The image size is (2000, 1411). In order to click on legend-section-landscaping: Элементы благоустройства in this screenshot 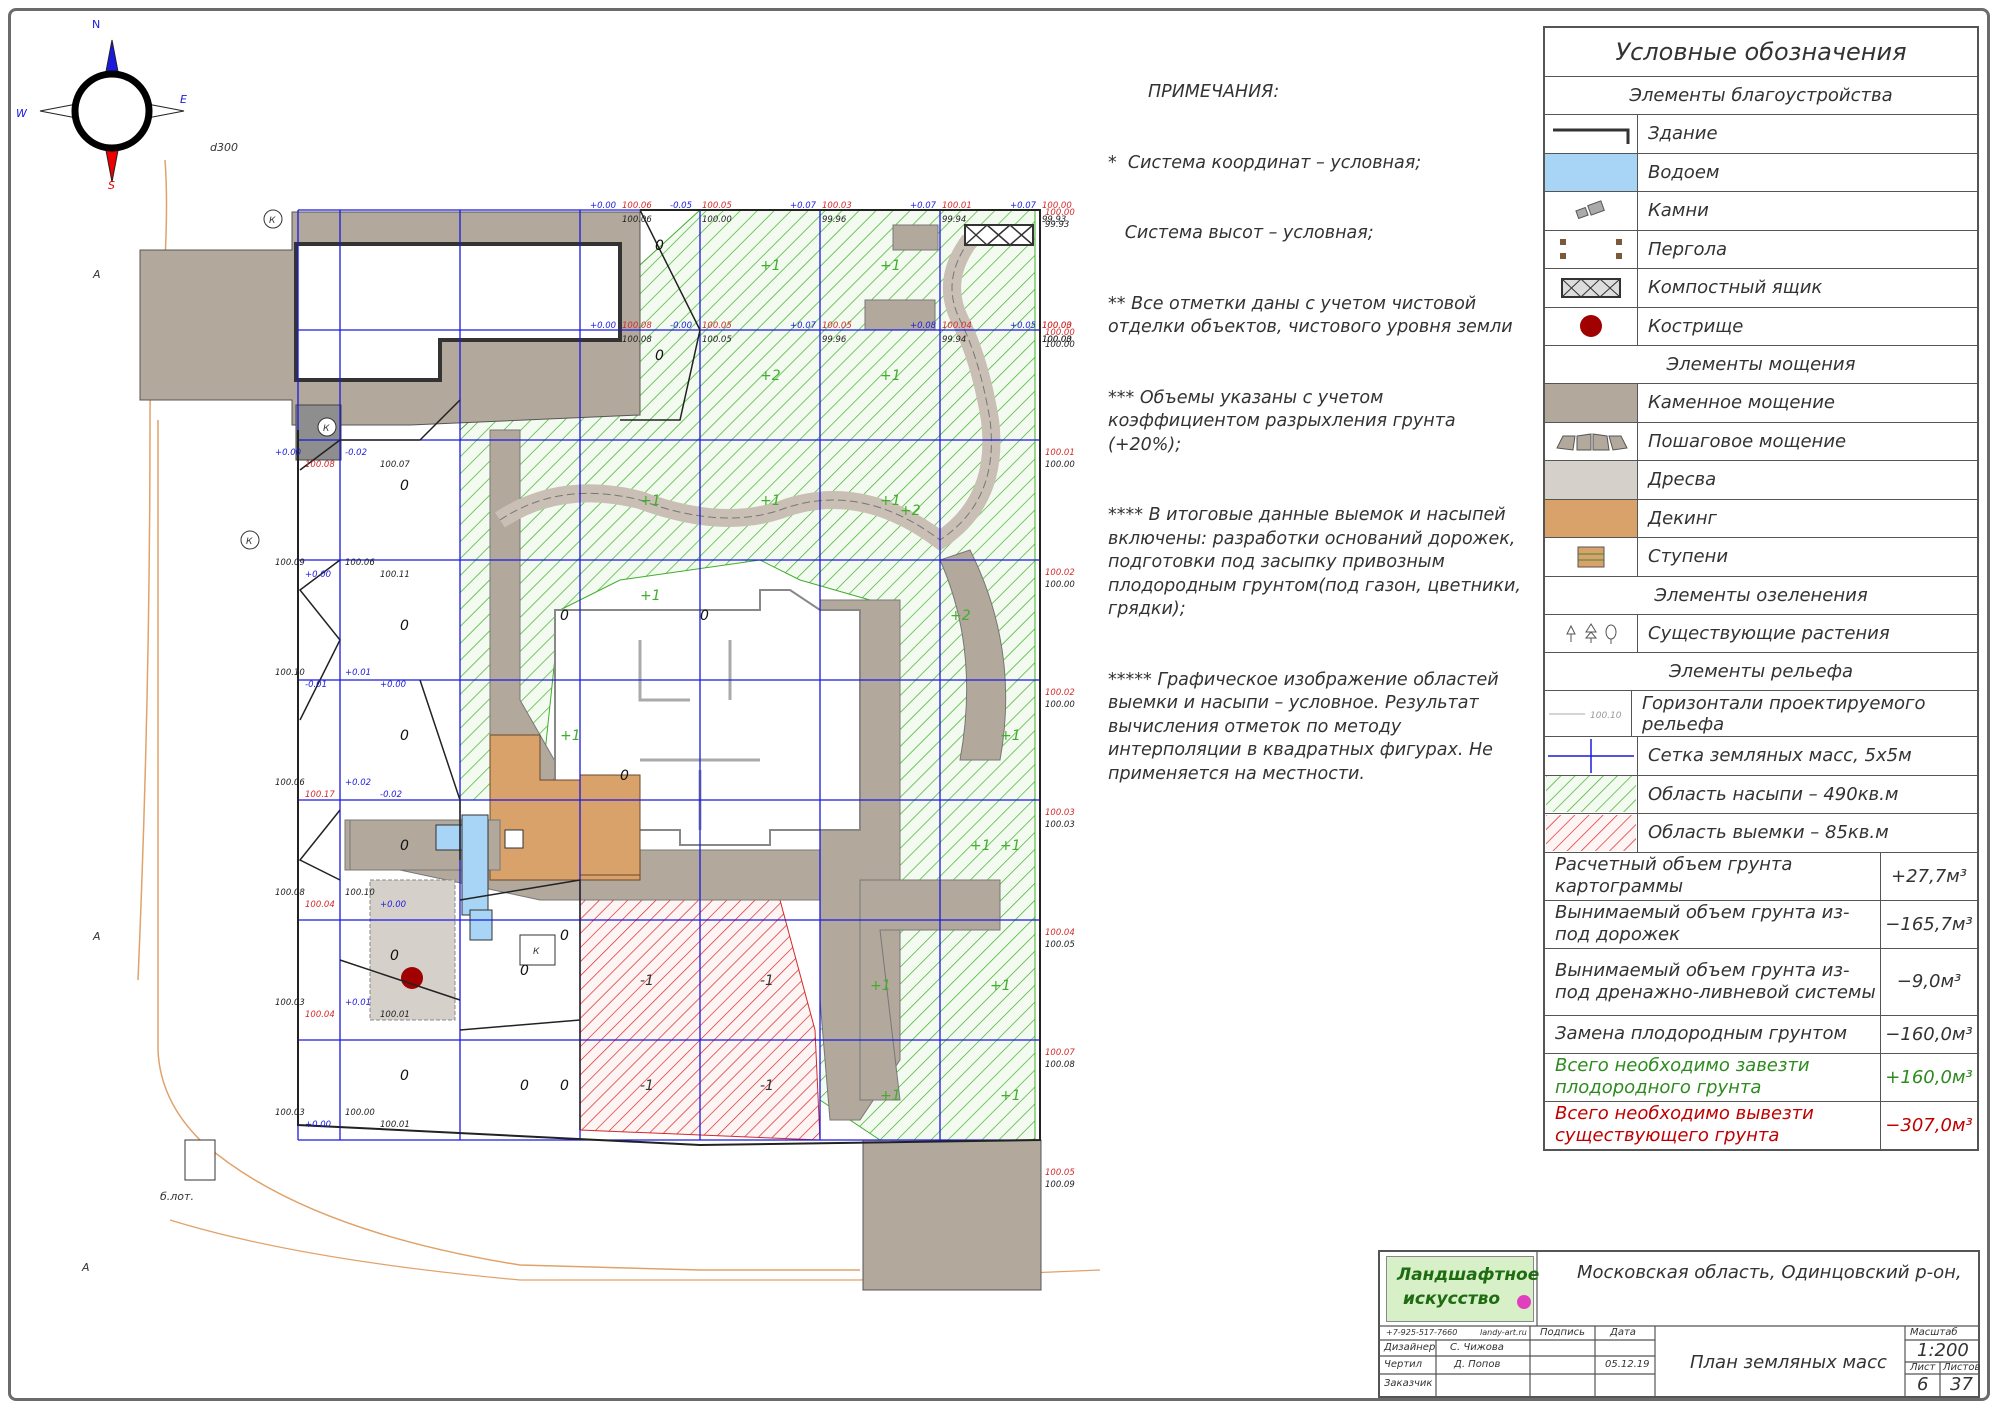, I will do `click(1761, 95)`.